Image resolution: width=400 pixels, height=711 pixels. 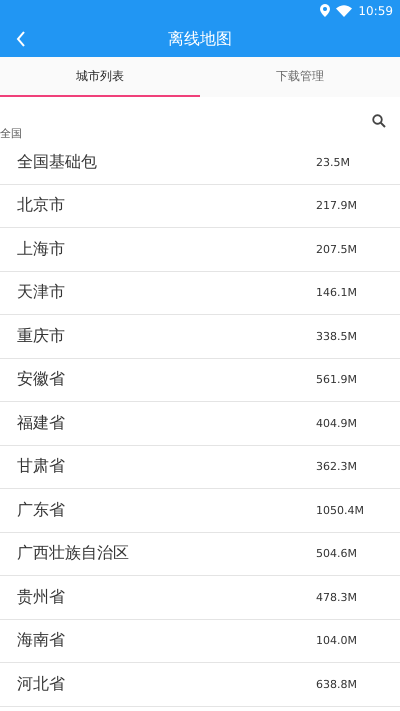 I want to click on city-name: 安徽省, so click(x=166, y=379).